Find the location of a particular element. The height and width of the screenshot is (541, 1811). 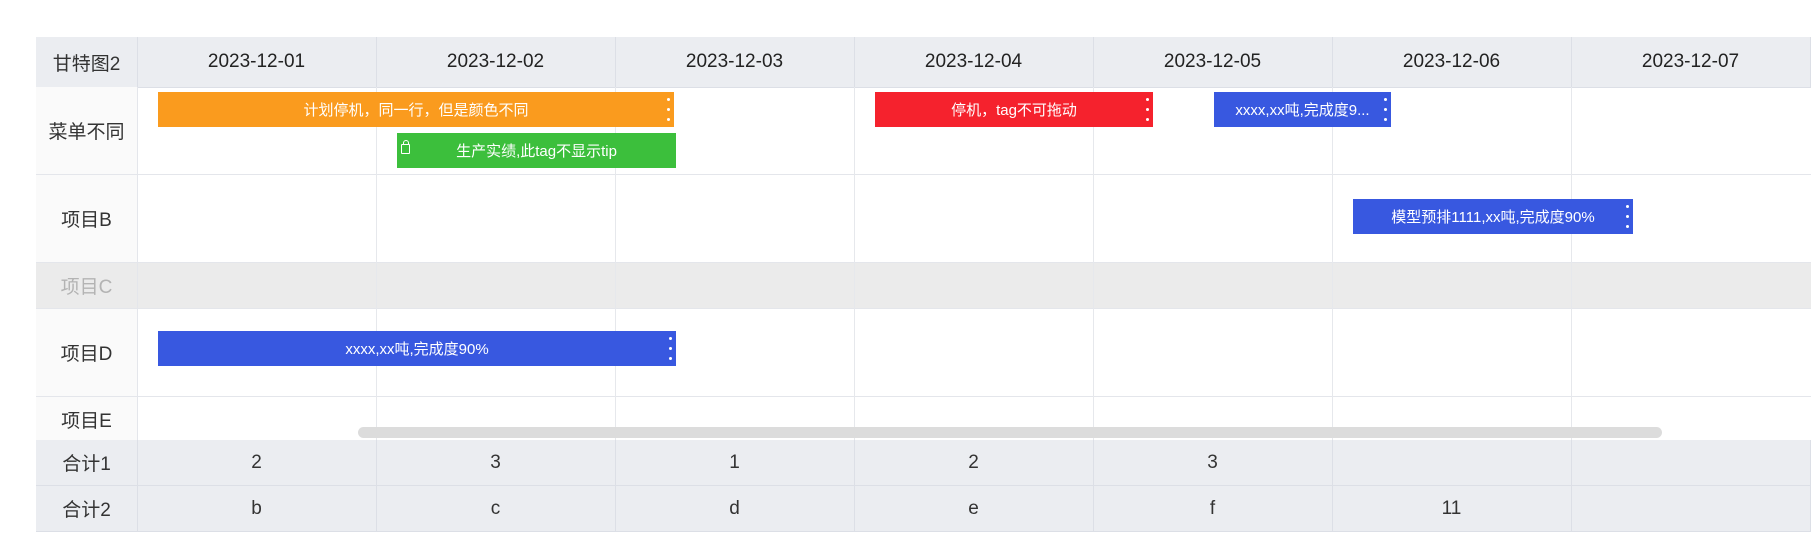

summary-cell: b is located at coordinates (257, 508).